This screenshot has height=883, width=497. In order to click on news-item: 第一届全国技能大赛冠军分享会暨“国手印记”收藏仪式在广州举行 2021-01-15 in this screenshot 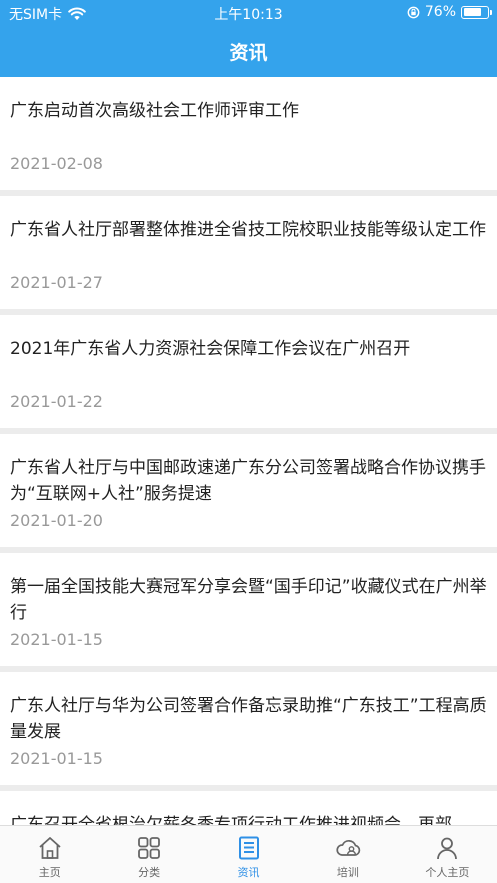, I will do `click(248, 609)`.